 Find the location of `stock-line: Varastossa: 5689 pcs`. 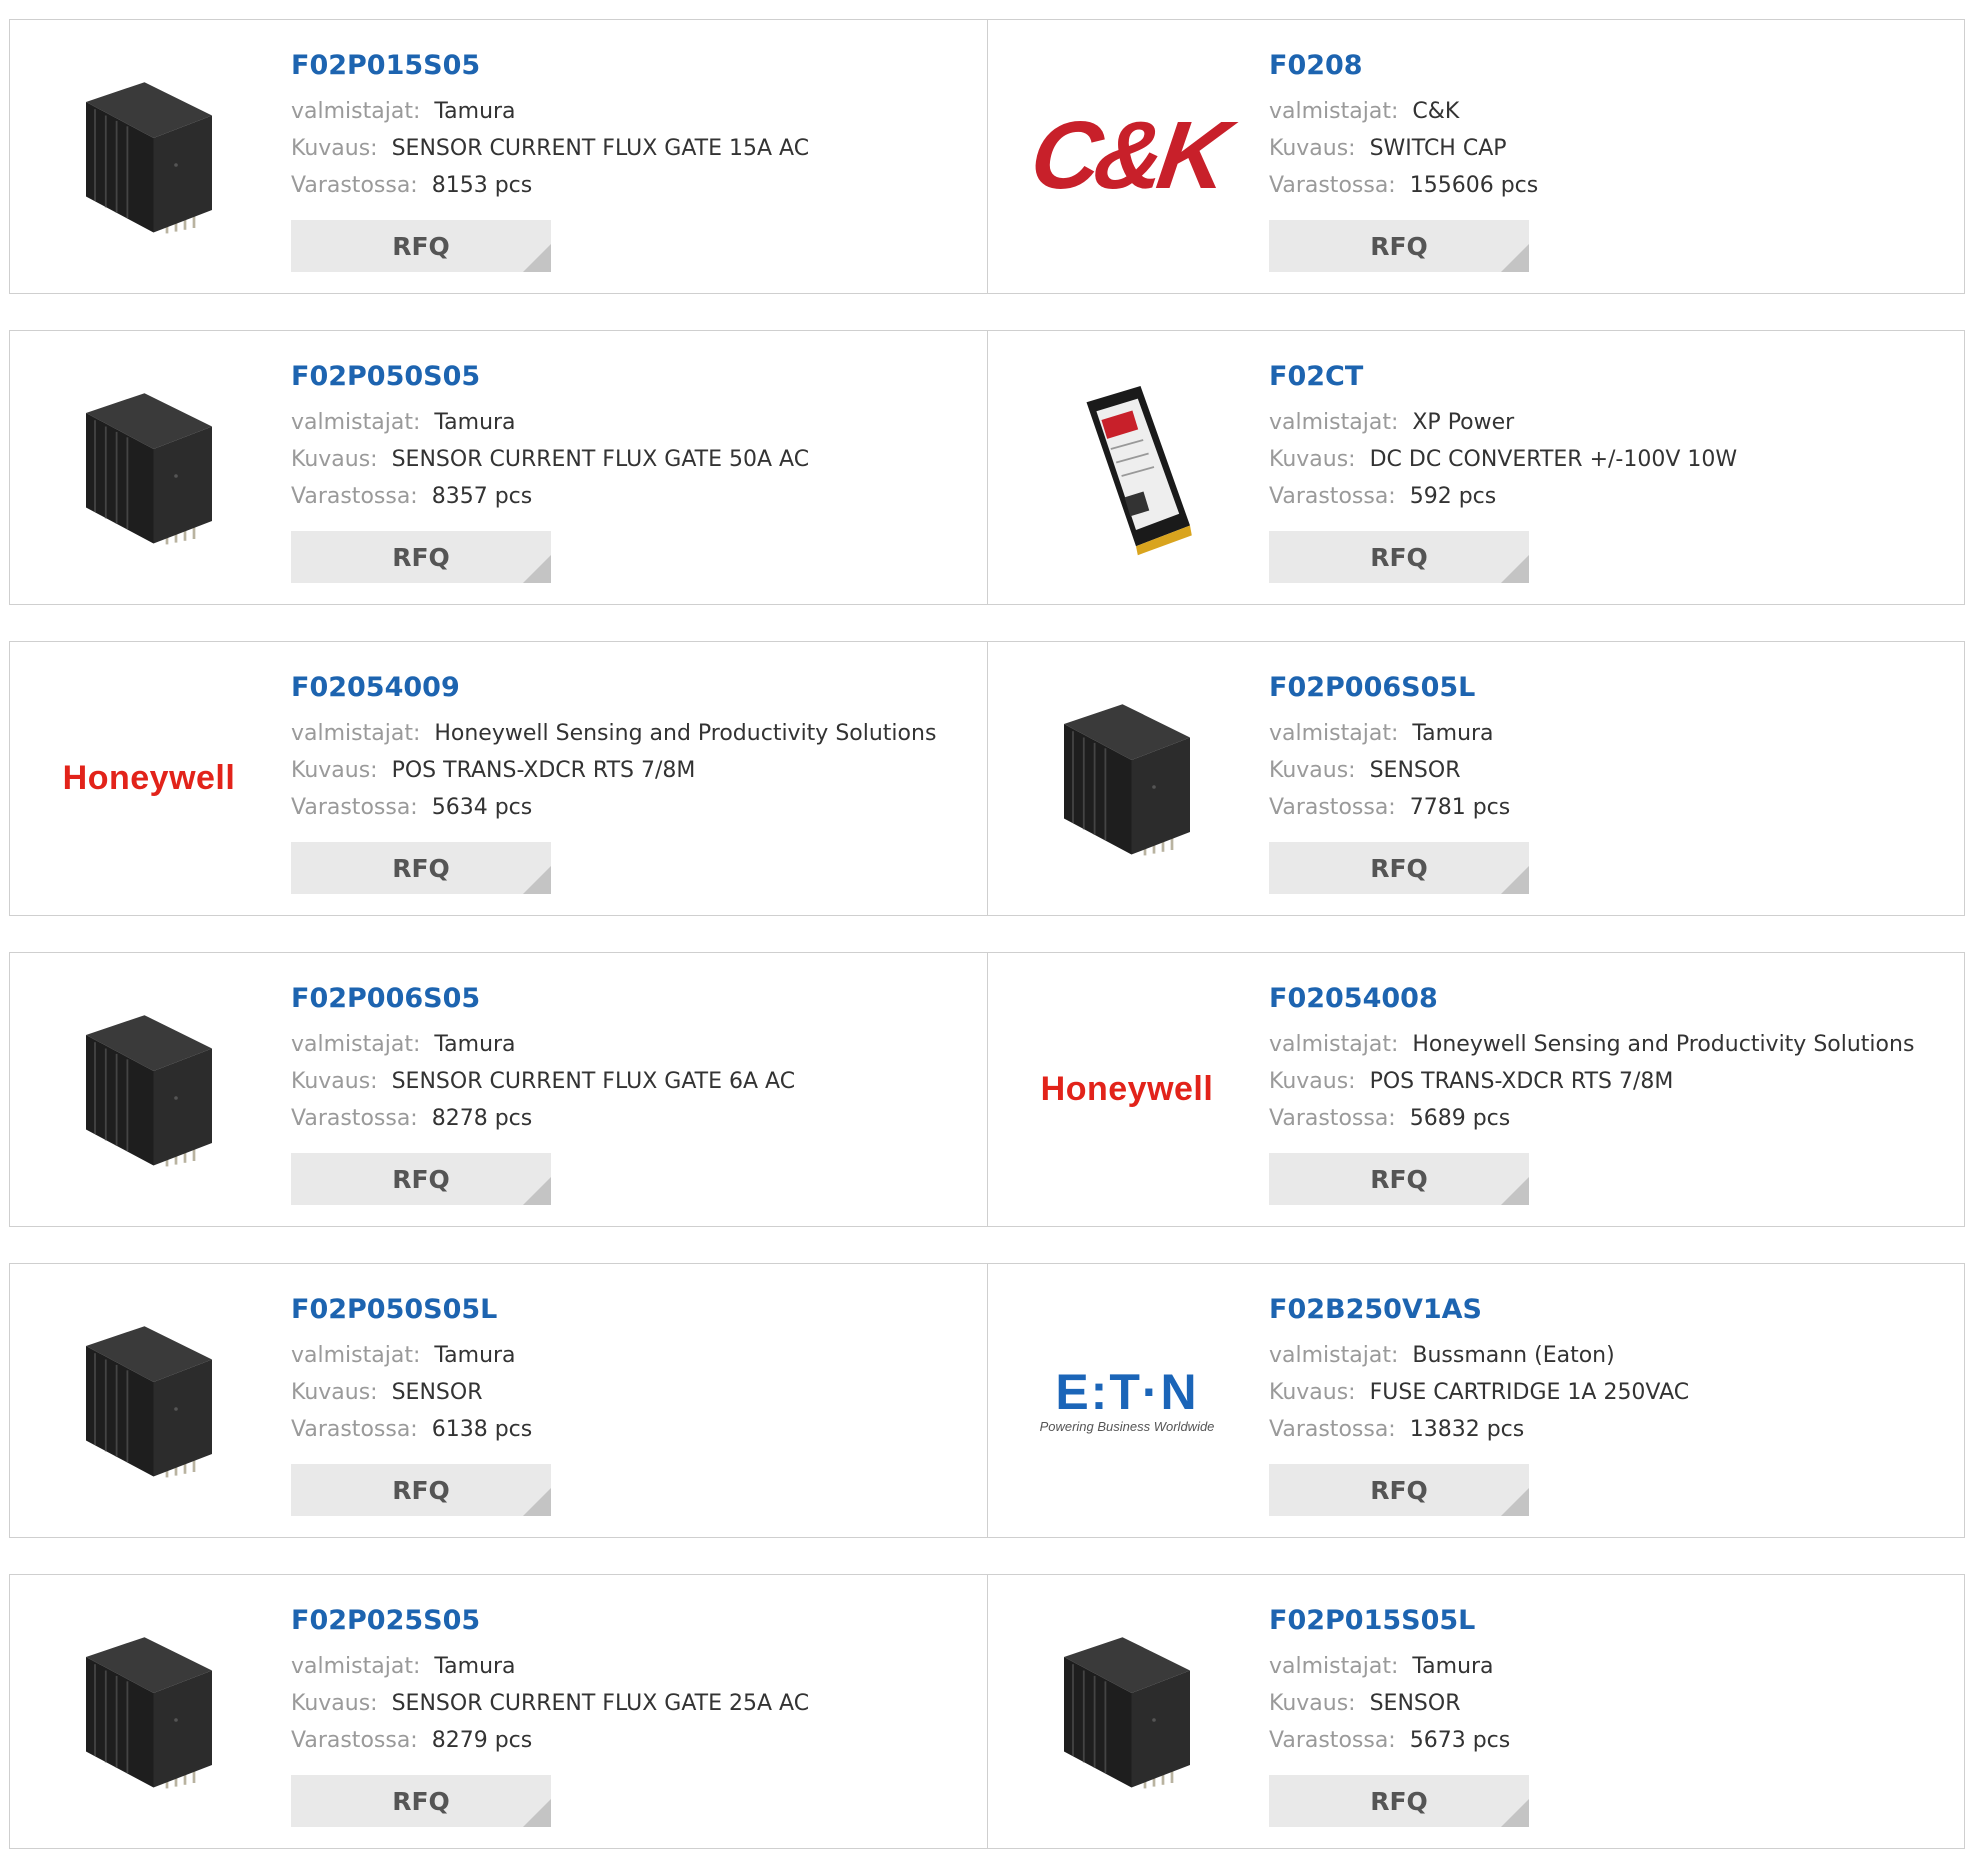

stock-line: Varastossa: 5689 pcs is located at coordinates (1389, 1118).